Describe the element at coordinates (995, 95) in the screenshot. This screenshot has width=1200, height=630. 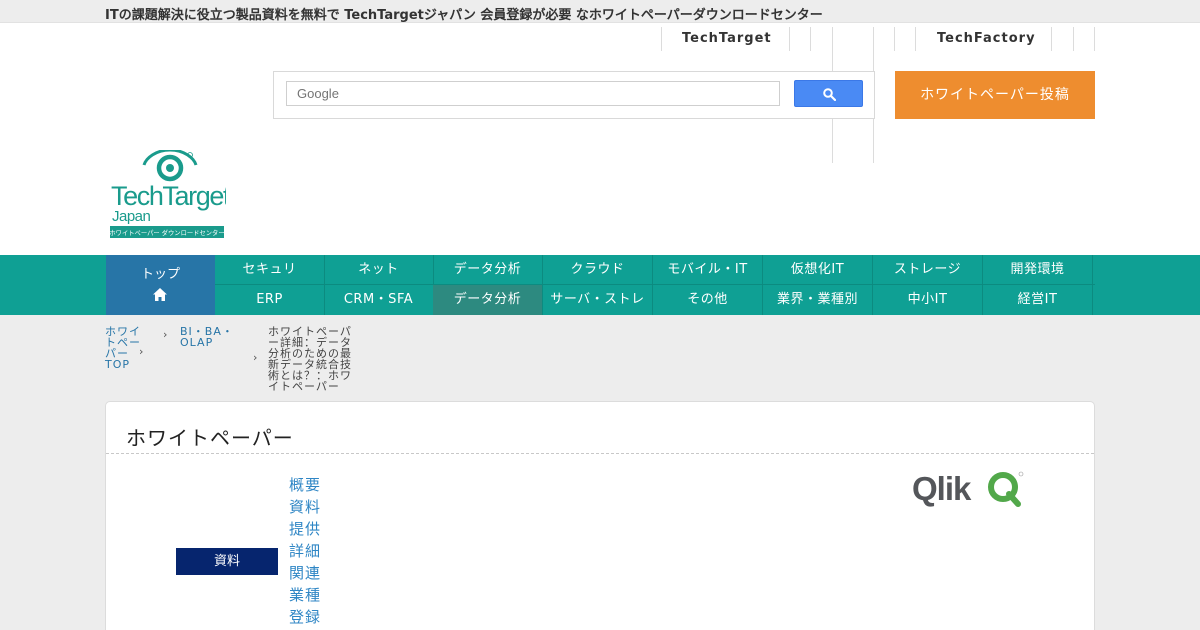
I see `submit-whitepaper-button: ホワイトペーパー投稿` at that location.